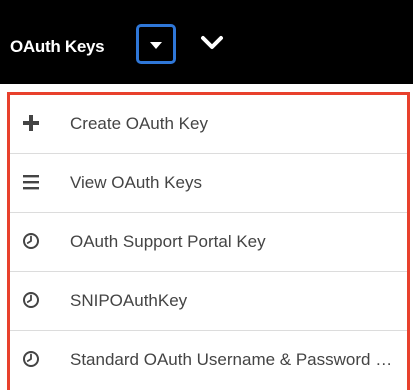  I want to click on caret-down-icon, so click(156, 45).